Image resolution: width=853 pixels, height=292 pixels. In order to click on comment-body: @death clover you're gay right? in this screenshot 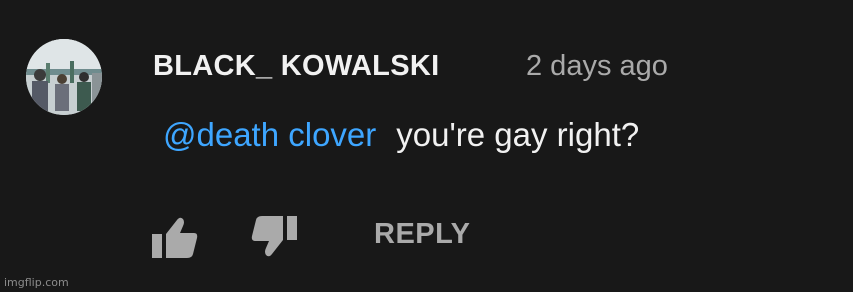, I will do `click(401, 135)`.